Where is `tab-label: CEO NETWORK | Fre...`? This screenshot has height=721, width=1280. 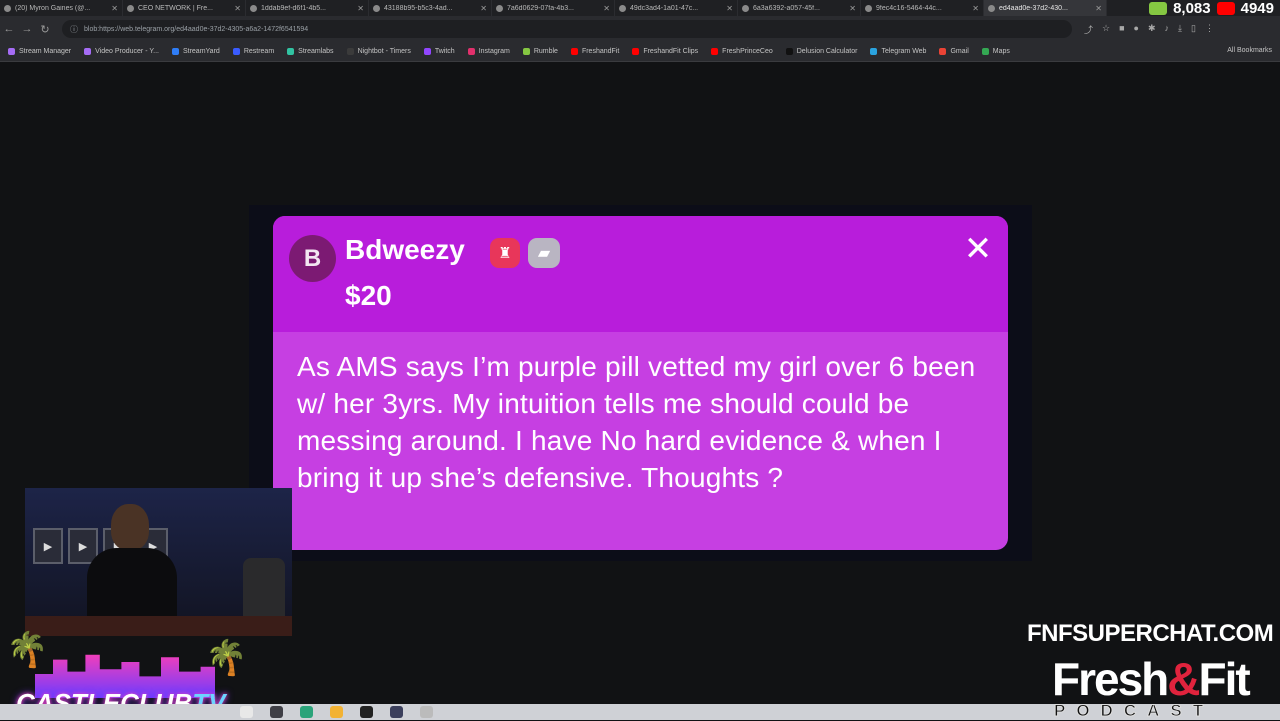 tab-label: CEO NETWORK | Fre... is located at coordinates (175, 8).